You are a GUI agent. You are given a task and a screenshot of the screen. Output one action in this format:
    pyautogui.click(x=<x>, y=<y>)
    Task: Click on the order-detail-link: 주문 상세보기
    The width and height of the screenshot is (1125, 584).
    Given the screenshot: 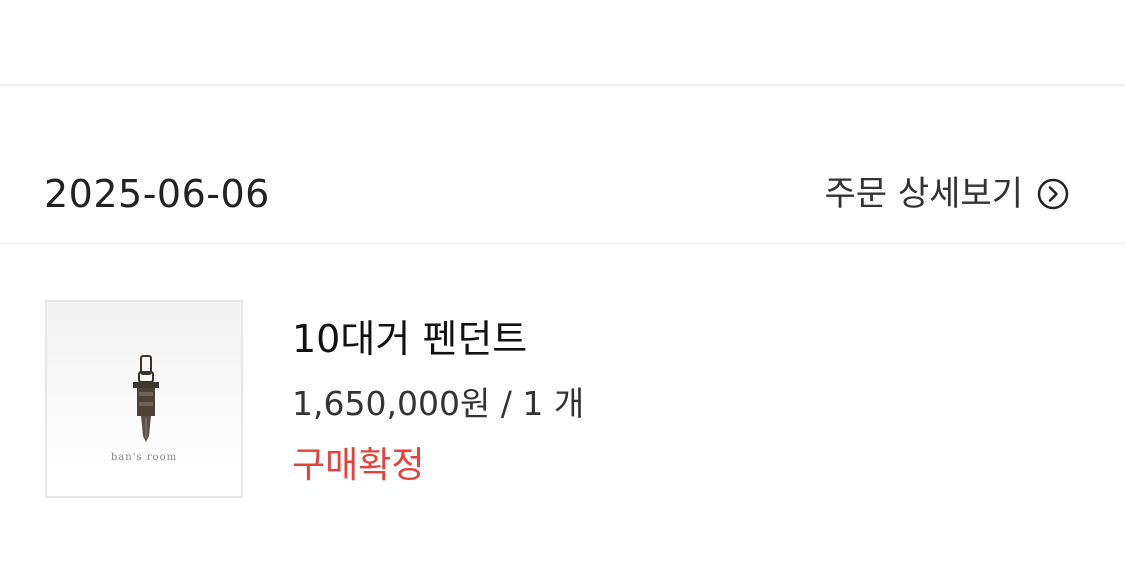 What is the action you would take?
    pyautogui.click(x=947, y=194)
    